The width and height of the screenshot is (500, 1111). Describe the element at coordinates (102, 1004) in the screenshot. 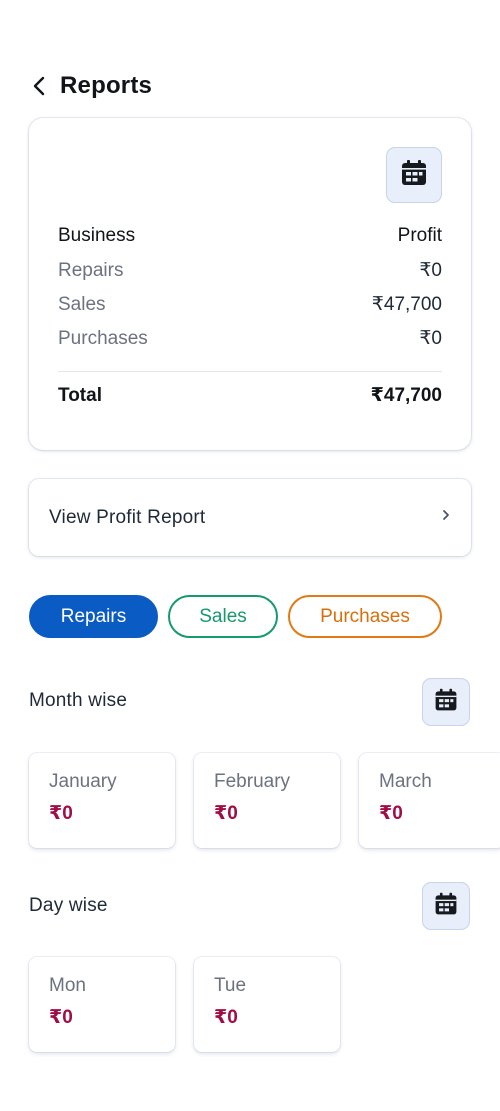

I see `day-tile: Mon ₹0` at that location.